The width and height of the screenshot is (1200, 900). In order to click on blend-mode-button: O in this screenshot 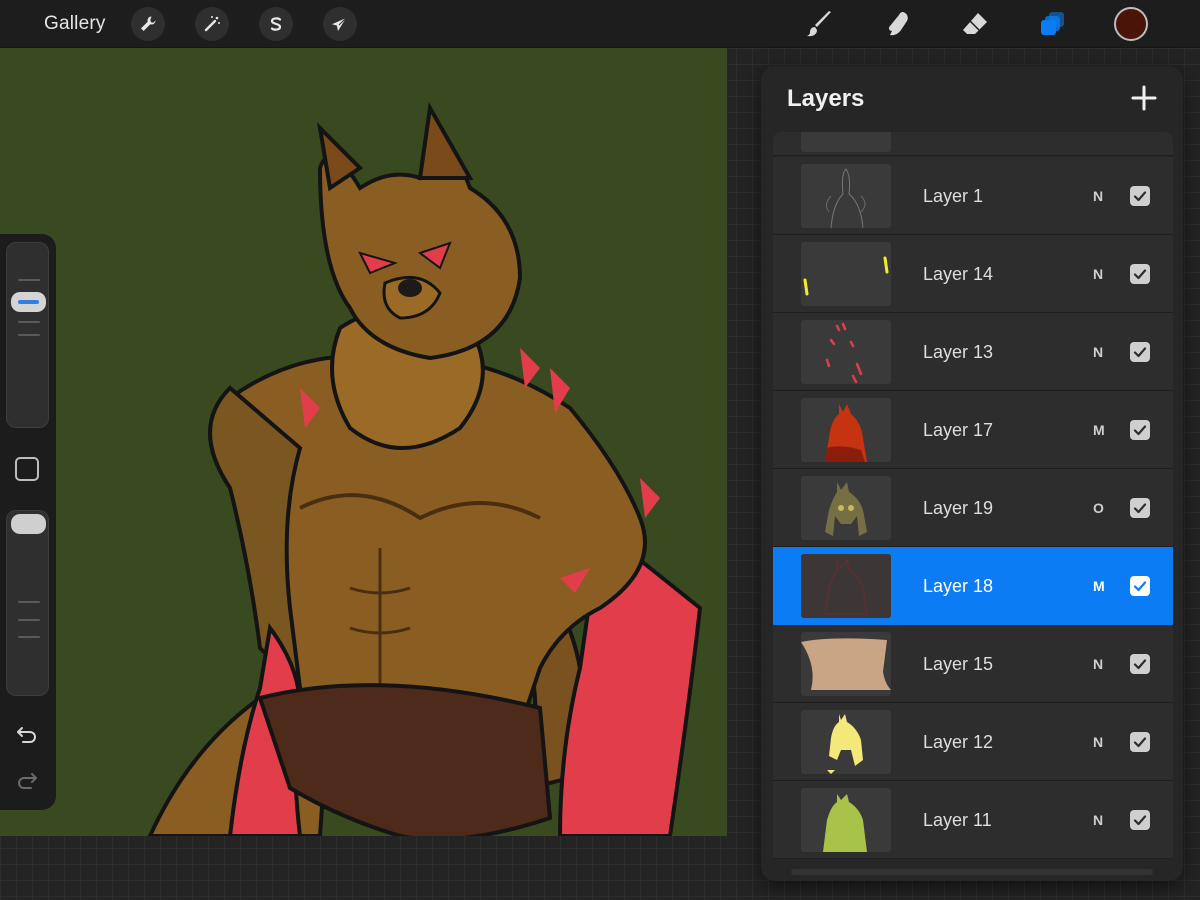, I will do `click(1098, 508)`.